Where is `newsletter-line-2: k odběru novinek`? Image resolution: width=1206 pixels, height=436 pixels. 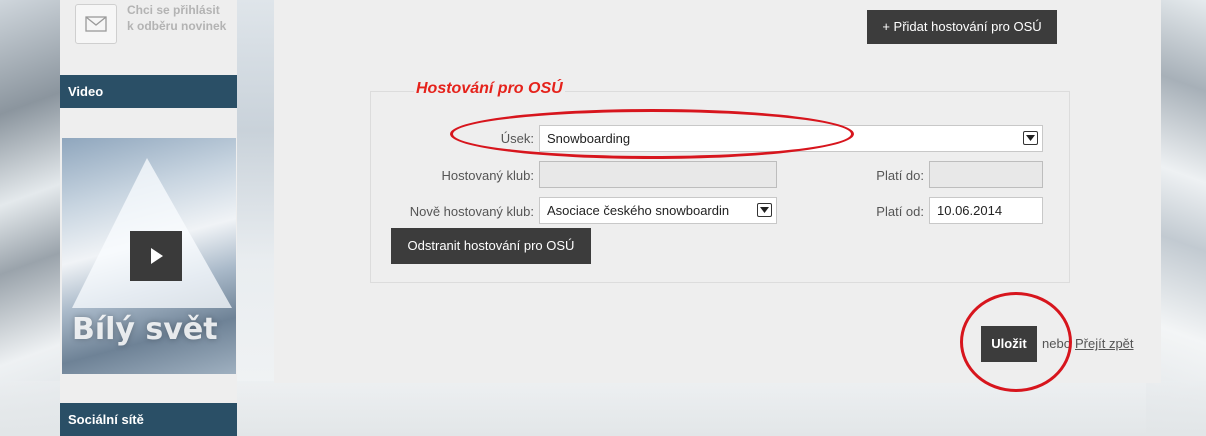 newsletter-line-2: k odběru novinek is located at coordinates (177, 26).